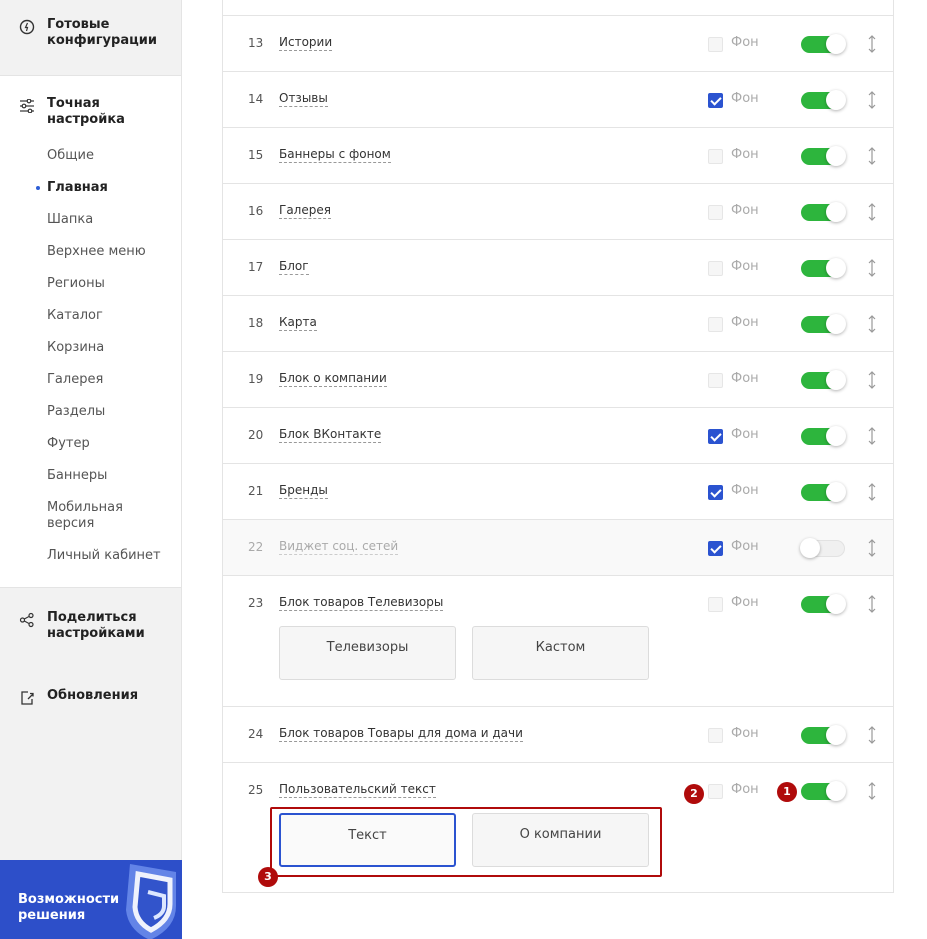 This screenshot has height=939, width=927. I want to click on row-title-link: Блок ВКонтакте, so click(330, 435).